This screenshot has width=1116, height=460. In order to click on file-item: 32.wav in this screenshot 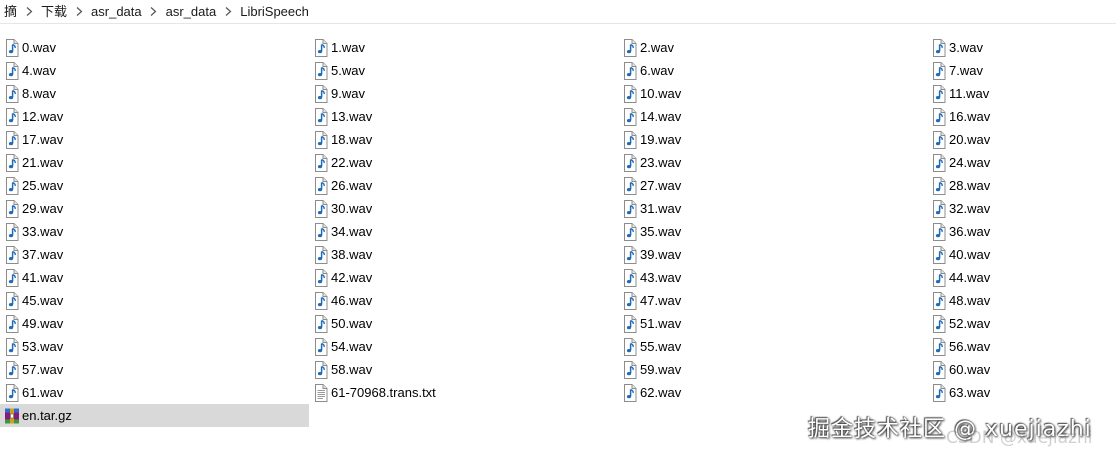, I will do `click(1021, 208)`.